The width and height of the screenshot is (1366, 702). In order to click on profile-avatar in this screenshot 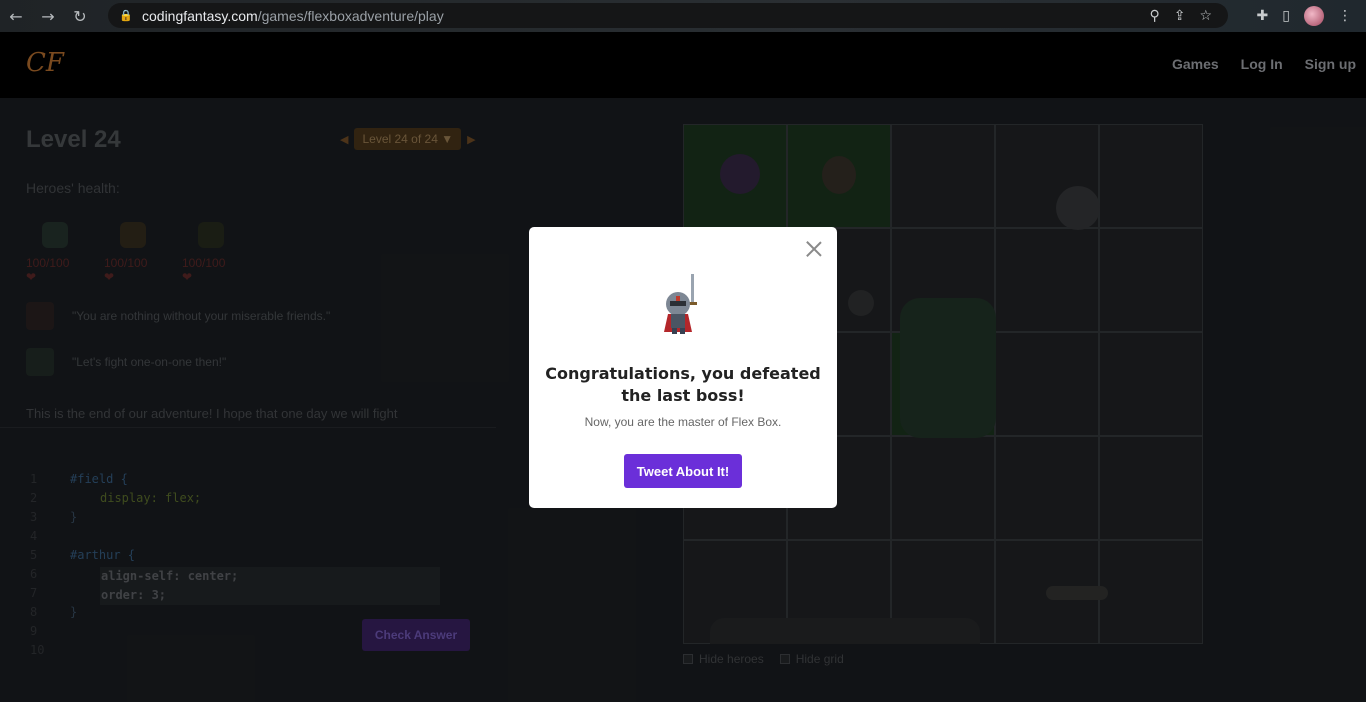, I will do `click(1314, 16)`.